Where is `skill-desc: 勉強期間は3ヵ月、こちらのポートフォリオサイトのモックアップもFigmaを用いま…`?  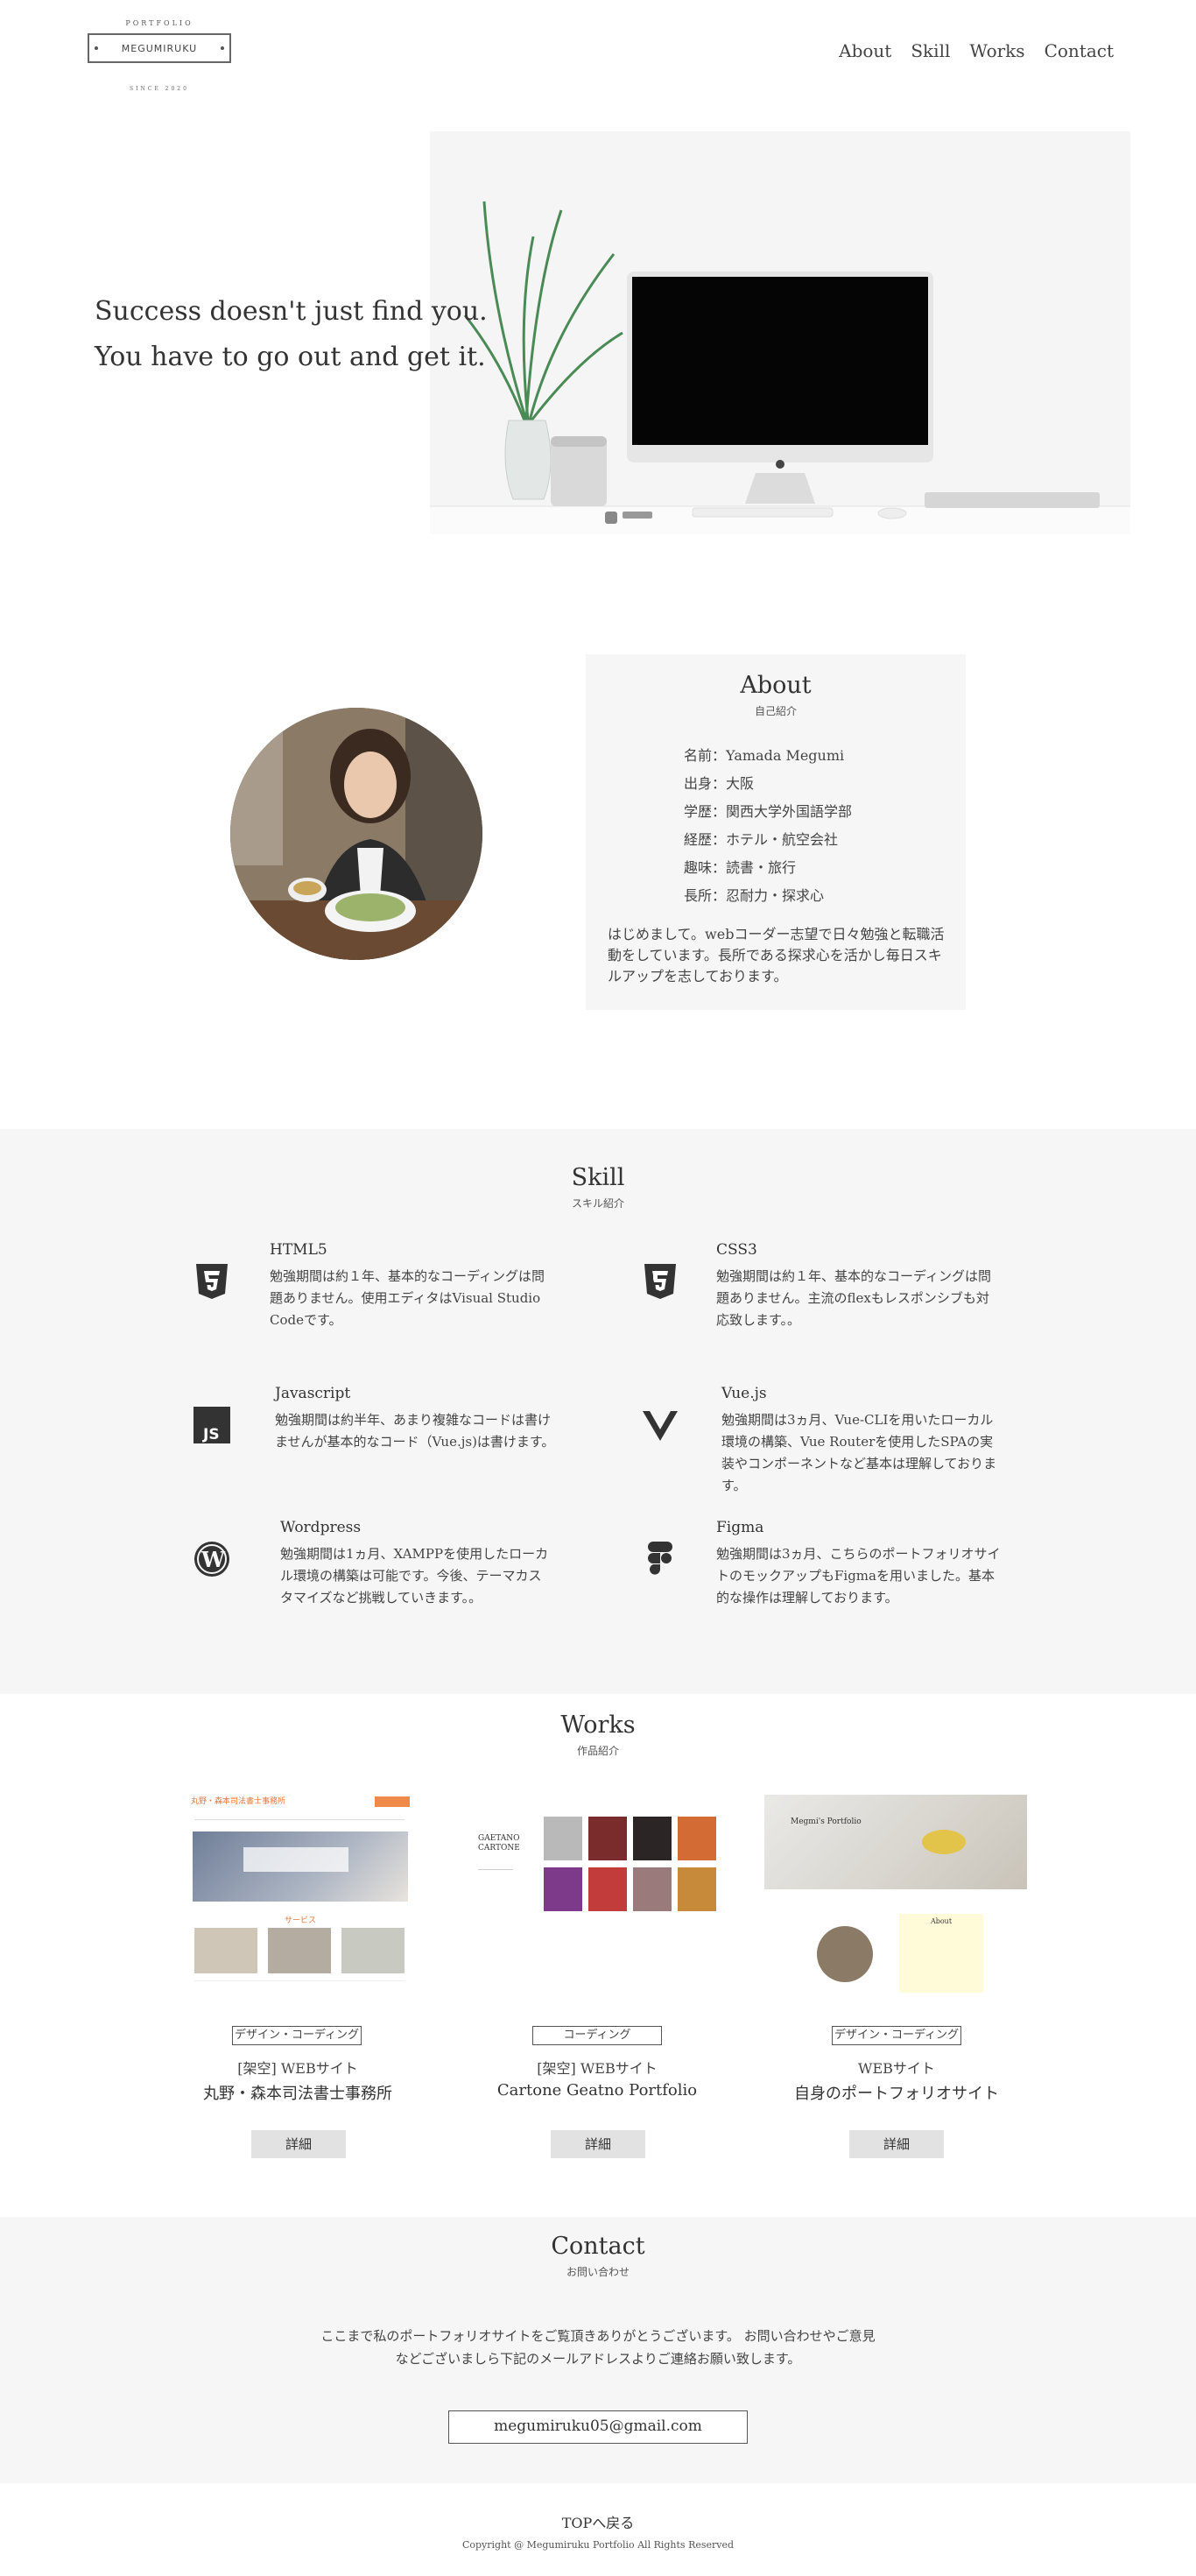
skill-desc: 勉強期間は3ヵ月、こちらのポートフォリオサイトのモックアップもFigmaを用いま… is located at coordinates (858, 1576).